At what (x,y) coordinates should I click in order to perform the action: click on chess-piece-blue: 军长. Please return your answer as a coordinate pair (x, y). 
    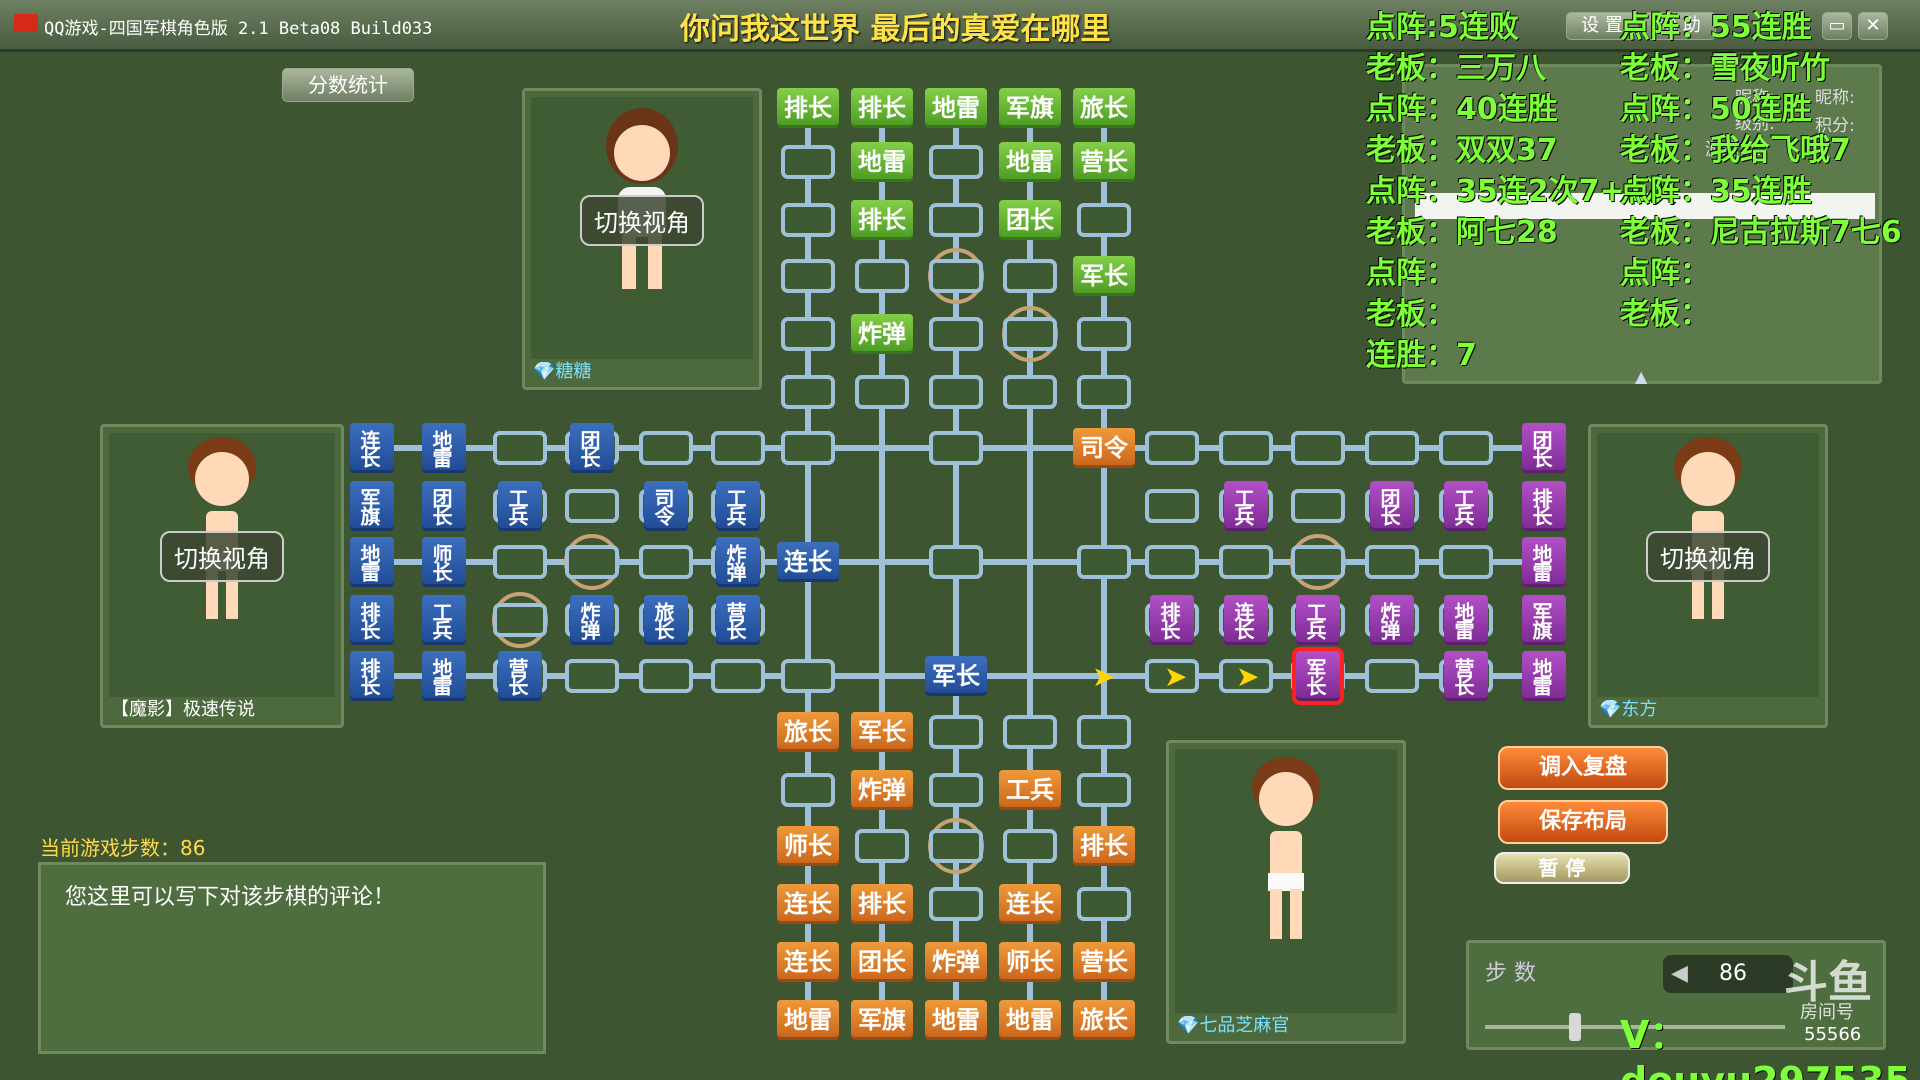
    Looking at the image, I should click on (956, 676).